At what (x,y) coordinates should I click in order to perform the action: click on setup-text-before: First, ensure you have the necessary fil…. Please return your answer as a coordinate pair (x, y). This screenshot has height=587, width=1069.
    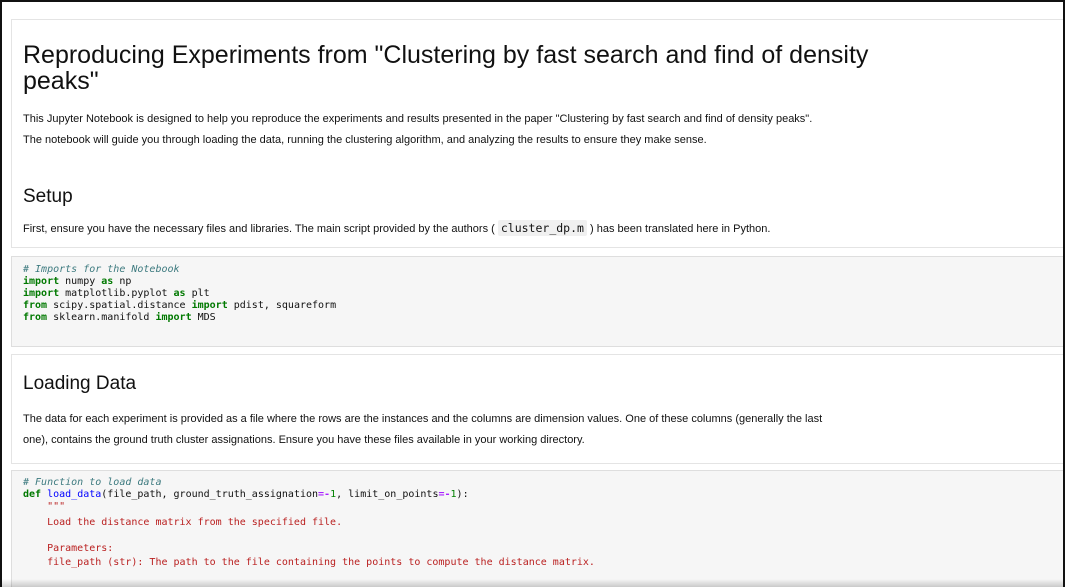
    Looking at the image, I should click on (260, 229).